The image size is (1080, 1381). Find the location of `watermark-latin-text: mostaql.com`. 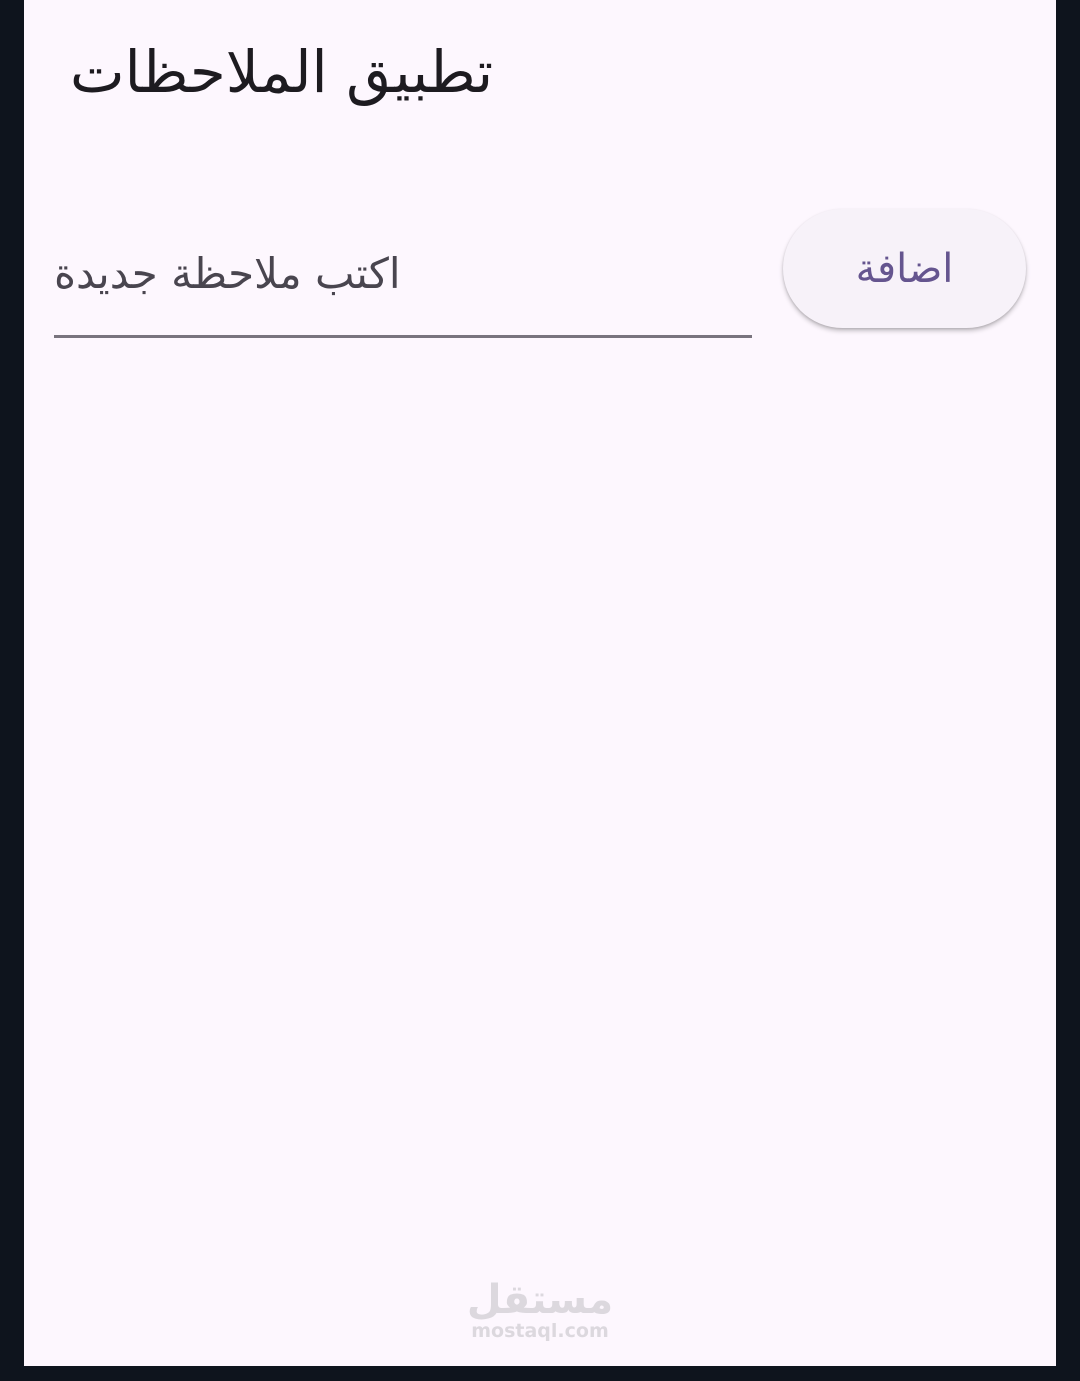

watermark-latin-text: mostaql.com is located at coordinates (540, 1331).